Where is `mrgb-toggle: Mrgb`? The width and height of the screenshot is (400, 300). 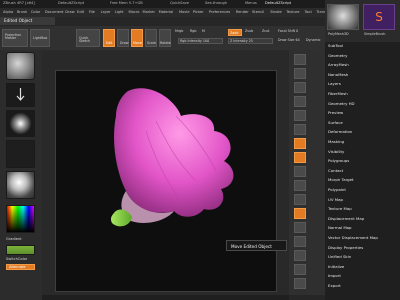
mrgb-toggle: Mrgb is located at coordinates (179, 31).